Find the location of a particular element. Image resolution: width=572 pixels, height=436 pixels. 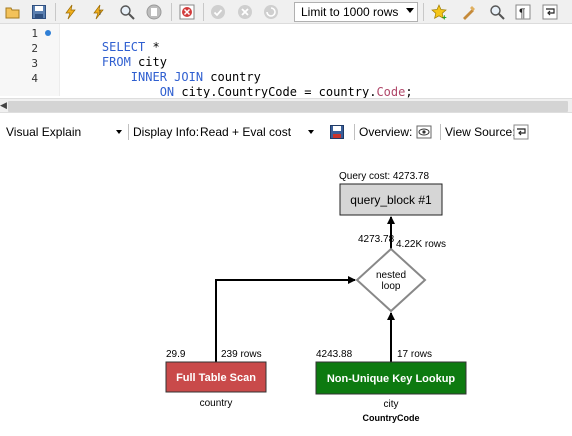

horizontal-scrollbar: ◀ is located at coordinates (286, 105).